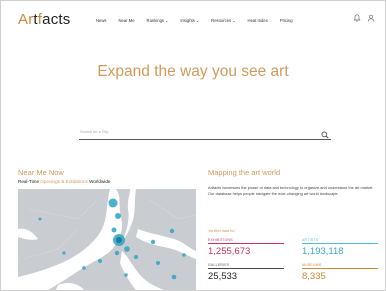  I want to click on nav-item-near-me: Near Me, so click(126, 20).